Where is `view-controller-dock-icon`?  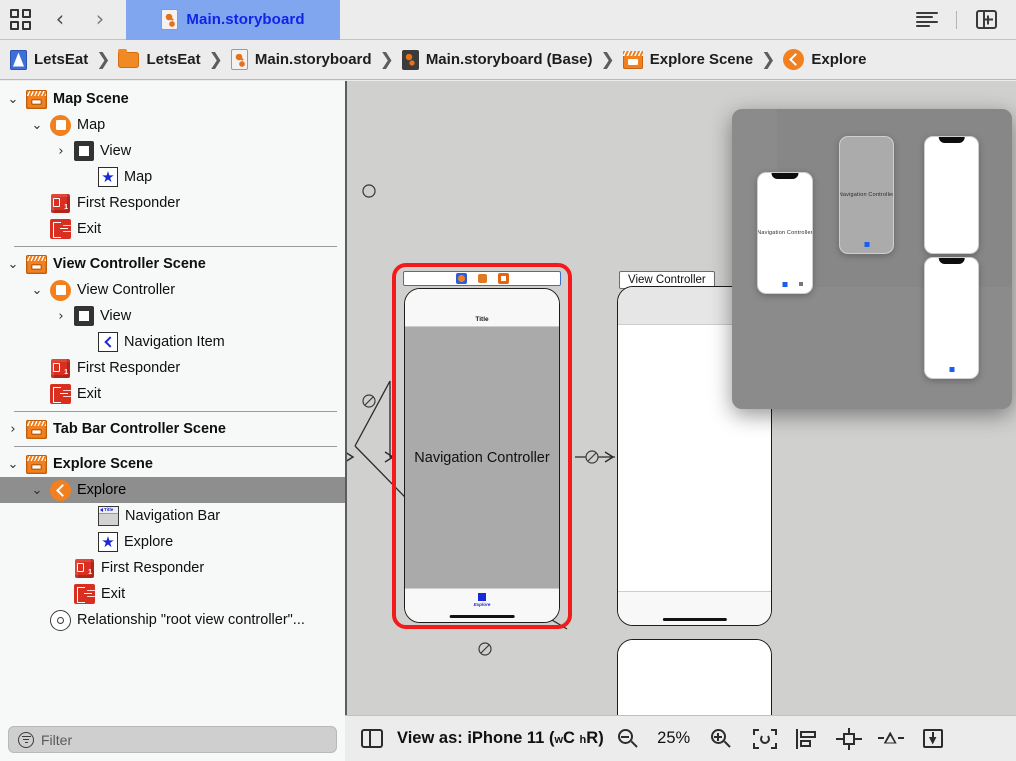
view-controller-dock-icon is located at coordinates (461, 278).